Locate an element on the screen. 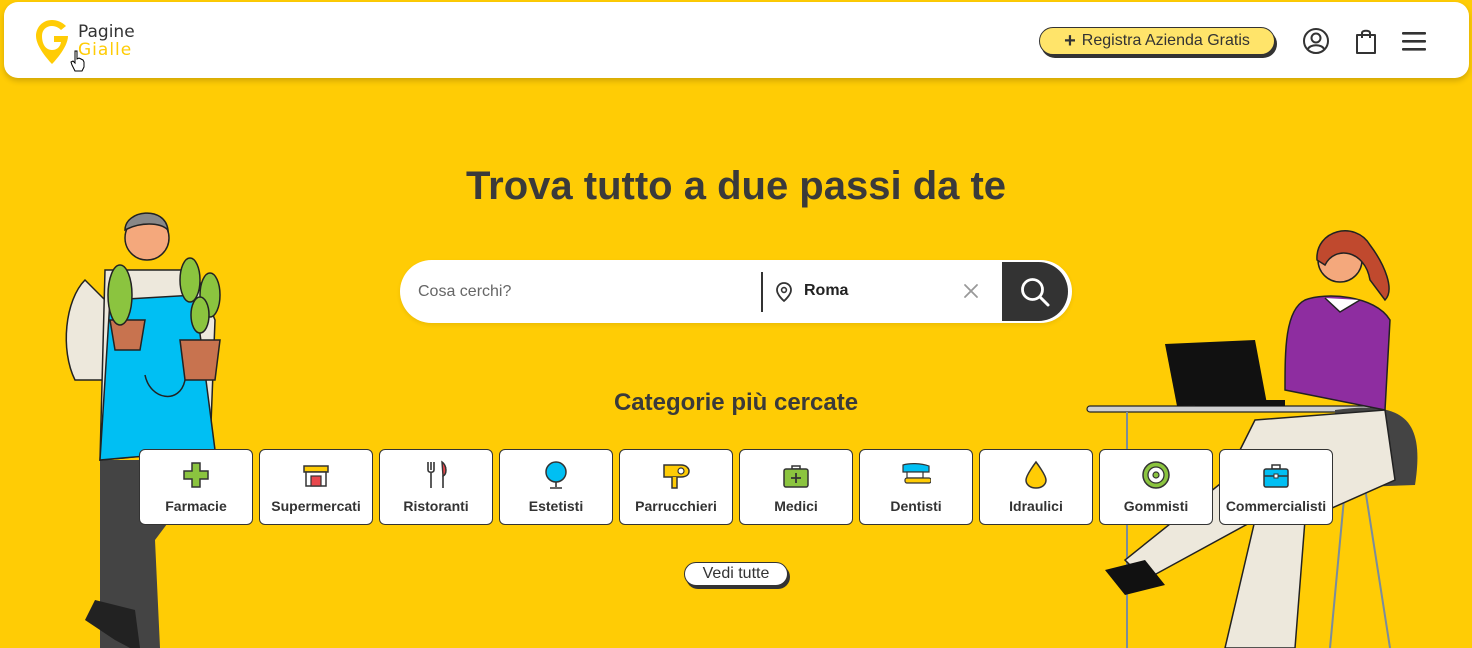 The width and height of the screenshot is (1472, 648). category-parrucchieri: Parrucchieri is located at coordinates (676, 487).